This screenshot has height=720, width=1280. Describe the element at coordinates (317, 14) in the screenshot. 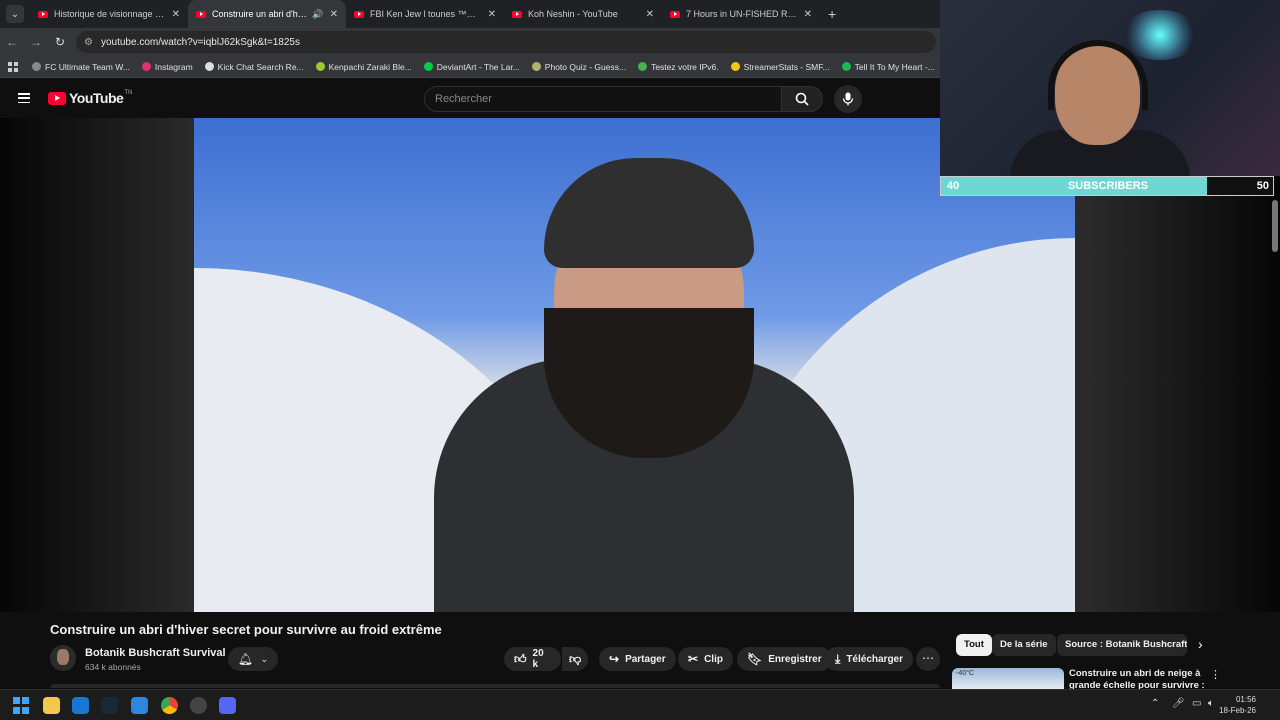

I see `speaker-icon: 🔊` at that location.